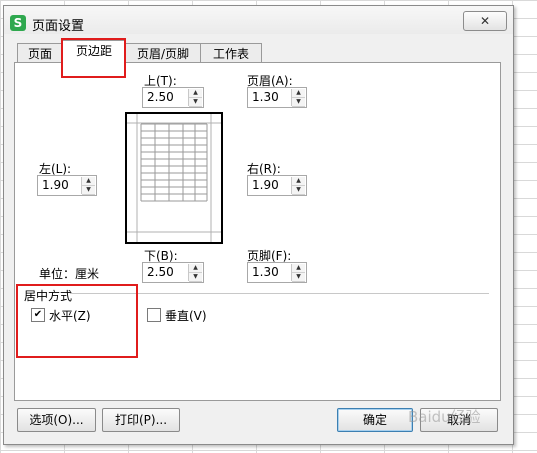 The width and height of the screenshot is (537, 453). I want to click on left-margin-value: 1.90, so click(55, 185).